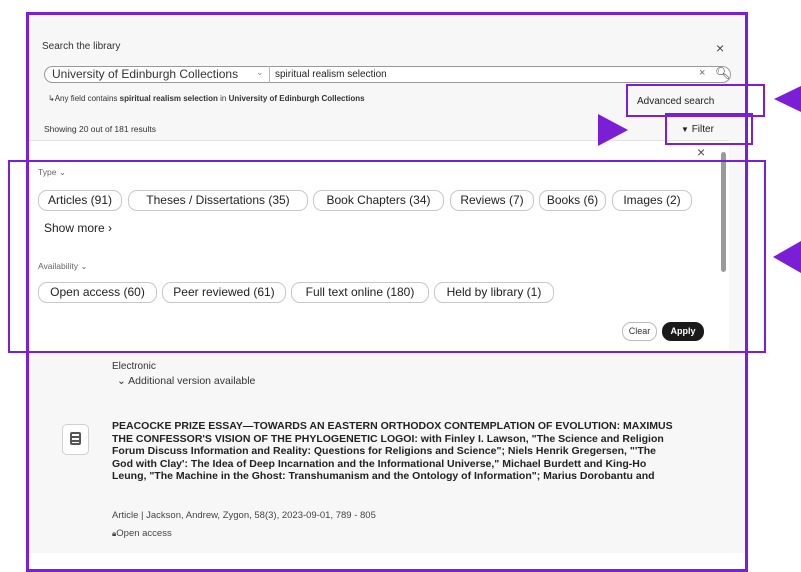 The width and height of the screenshot is (801, 572). Describe the element at coordinates (613, 130) in the screenshot. I see `annotation-arrow-filter` at that location.